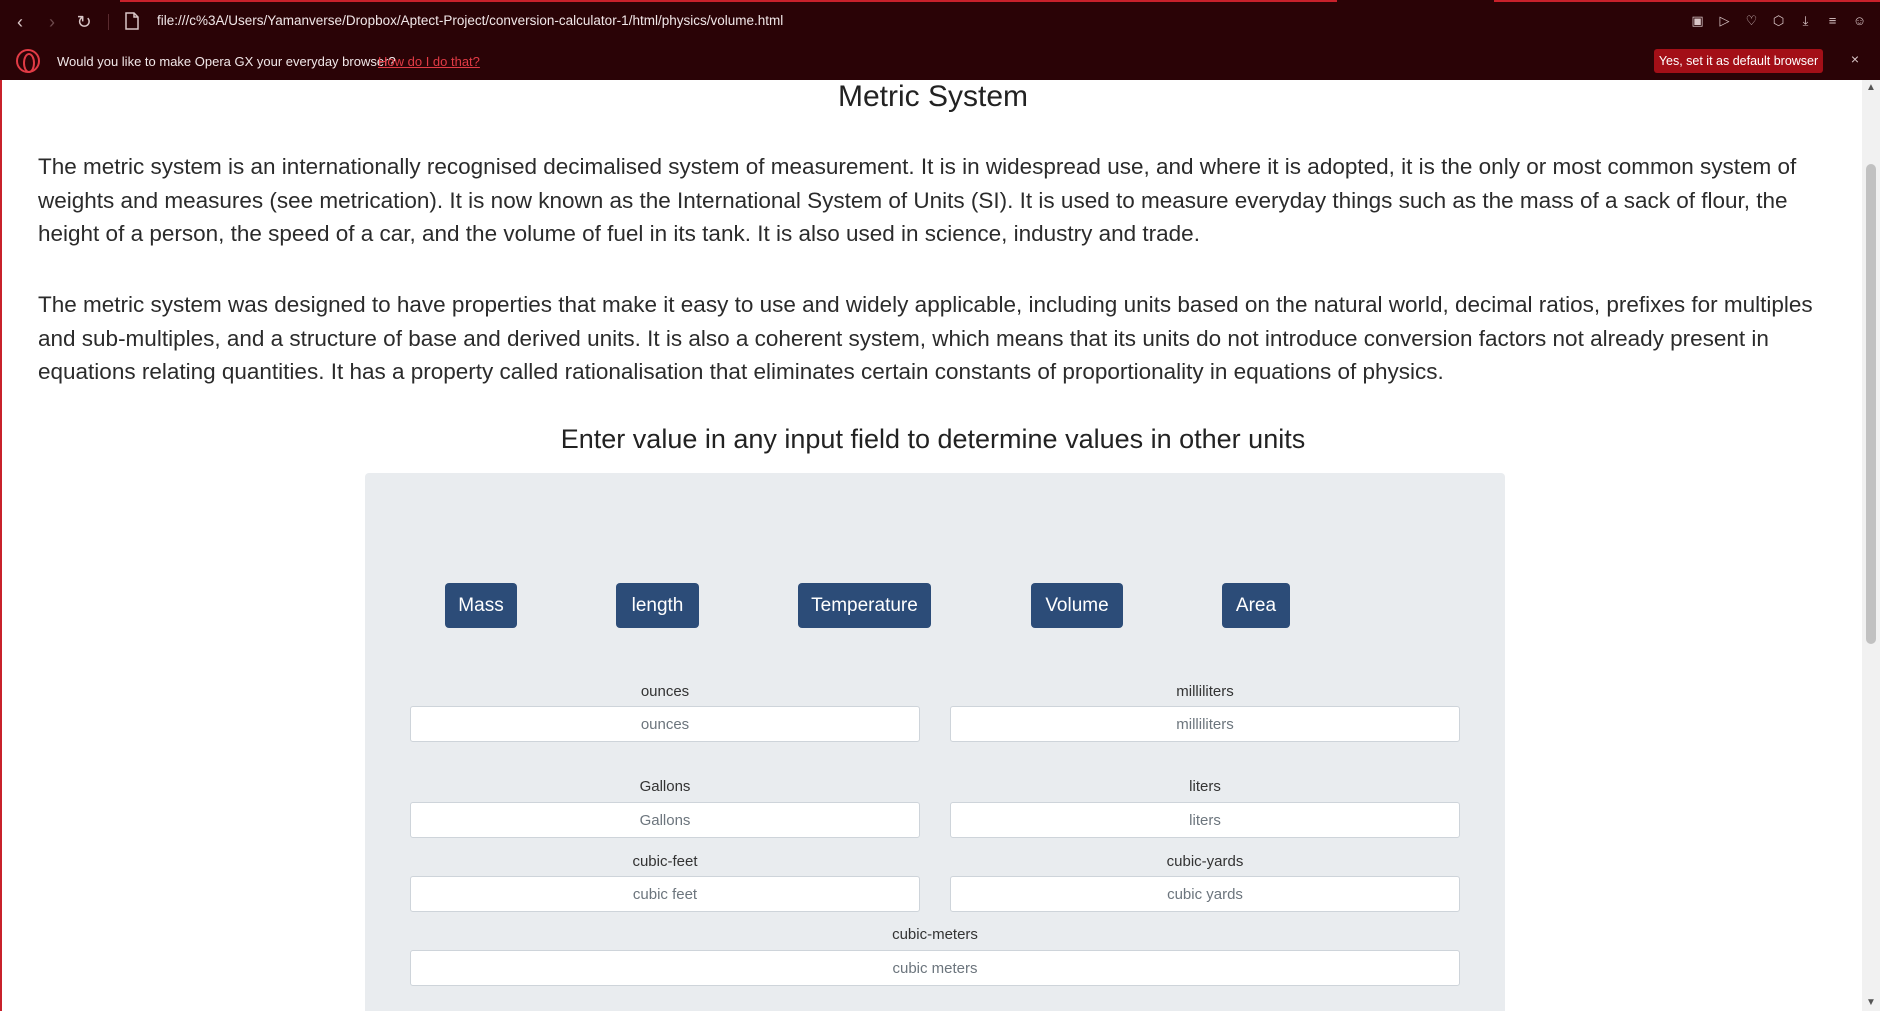 The height and width of the screenshot is (1011, 1880). What do you see at coordinates (1855, 59) in the screenshot?
I see `close-icon: ×` at bounding box center [1855, 59].